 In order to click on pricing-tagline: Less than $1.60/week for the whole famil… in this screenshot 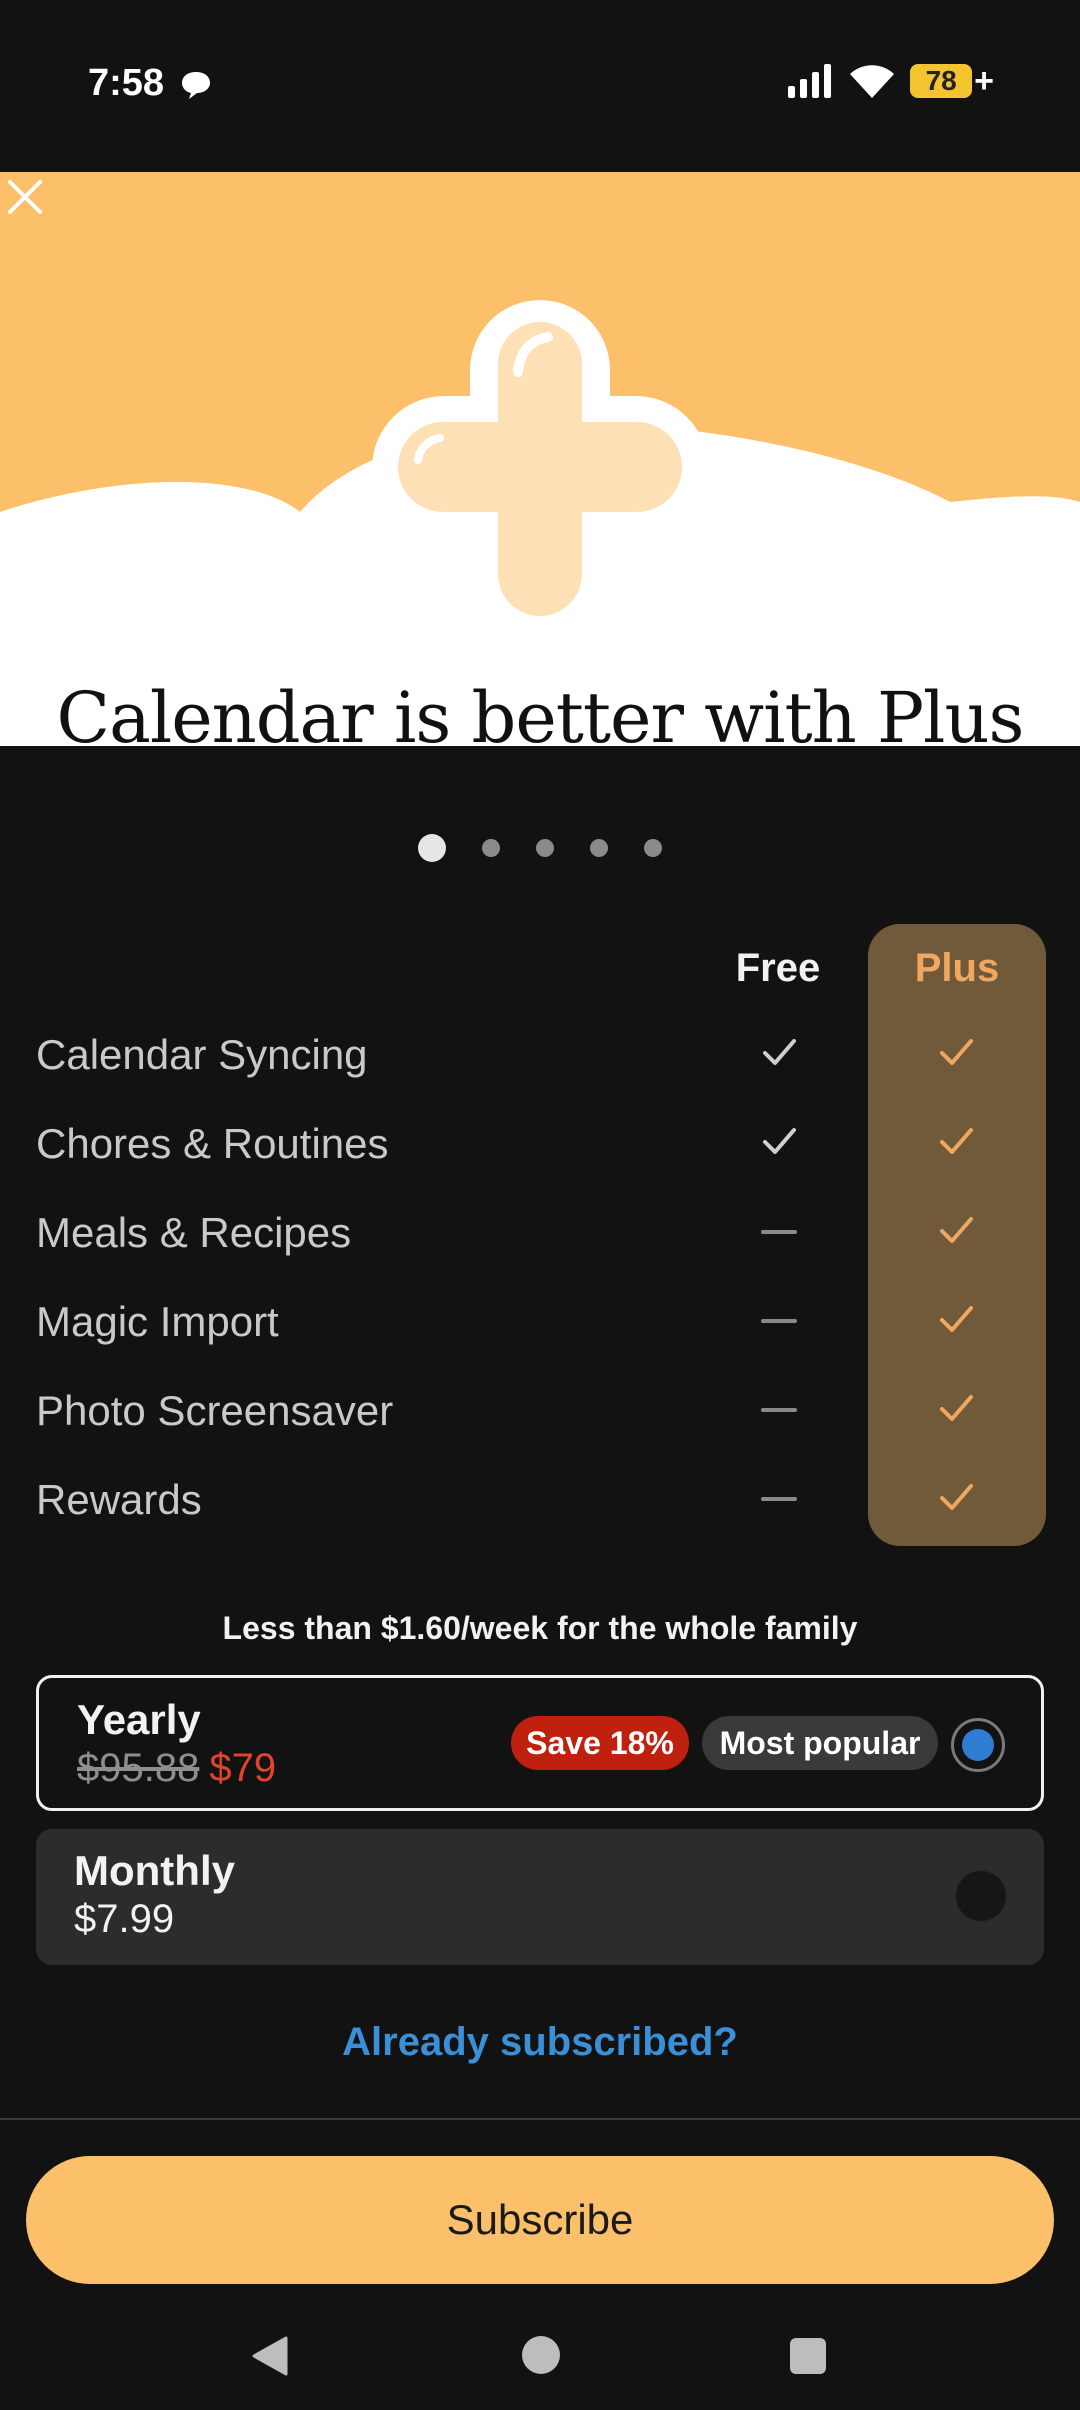, I will do `click(540, 1628)`.